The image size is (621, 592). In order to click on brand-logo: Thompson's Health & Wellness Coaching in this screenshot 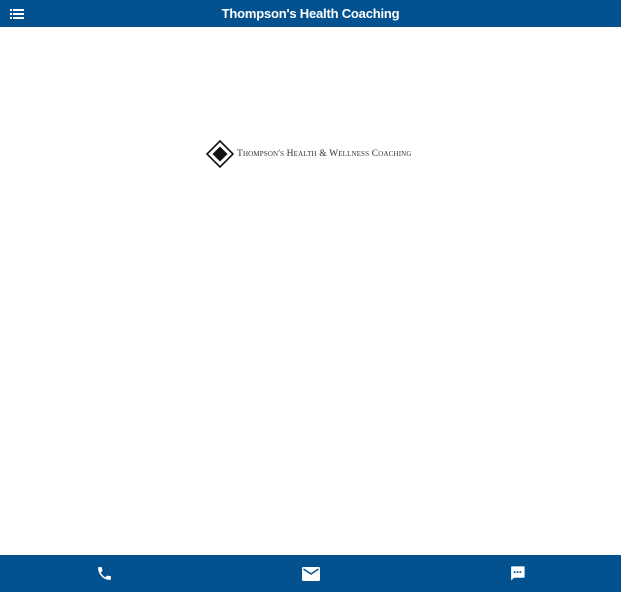, I will do `click(309, 154)`.